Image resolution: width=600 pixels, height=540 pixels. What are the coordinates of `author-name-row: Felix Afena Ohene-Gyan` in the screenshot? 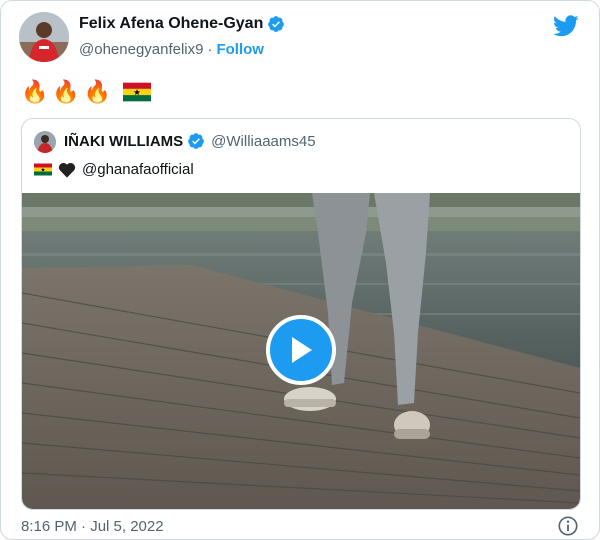 It's located at (182, 24).